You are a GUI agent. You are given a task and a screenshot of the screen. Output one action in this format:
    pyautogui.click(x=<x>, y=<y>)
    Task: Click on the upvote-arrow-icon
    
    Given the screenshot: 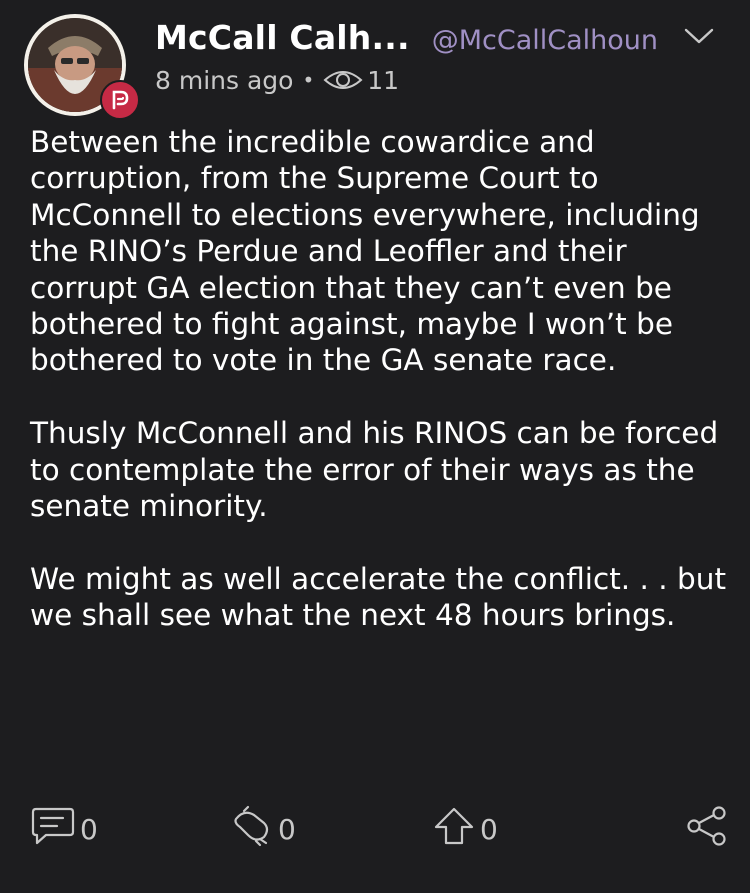 What is the action you would take?
    pyautogui.click(x=454, y=829)
    